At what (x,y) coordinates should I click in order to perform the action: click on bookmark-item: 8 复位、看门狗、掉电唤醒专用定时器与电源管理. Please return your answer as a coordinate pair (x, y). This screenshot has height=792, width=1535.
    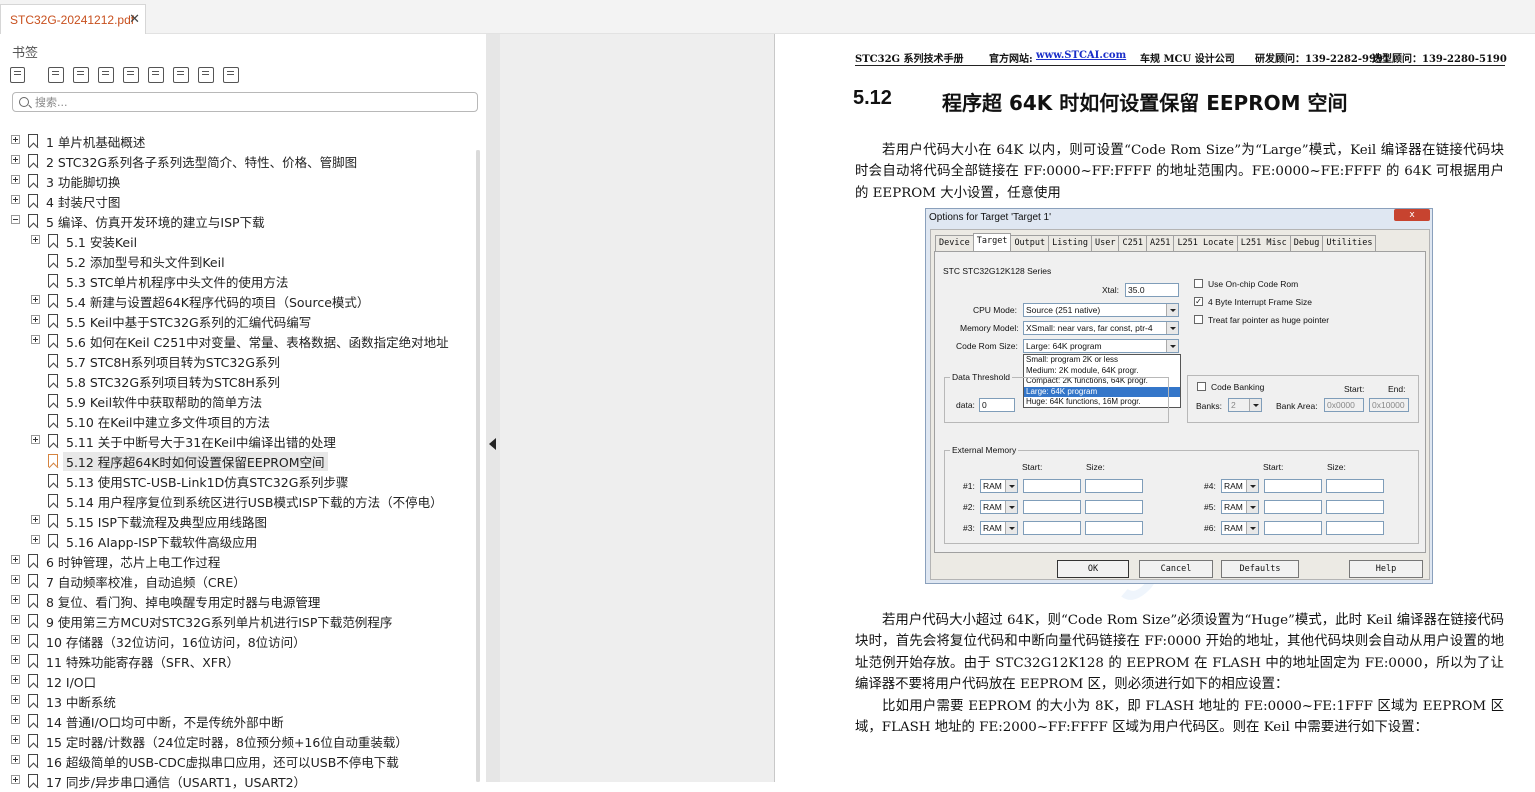
    Looking at the image, I should click on (238, 600).